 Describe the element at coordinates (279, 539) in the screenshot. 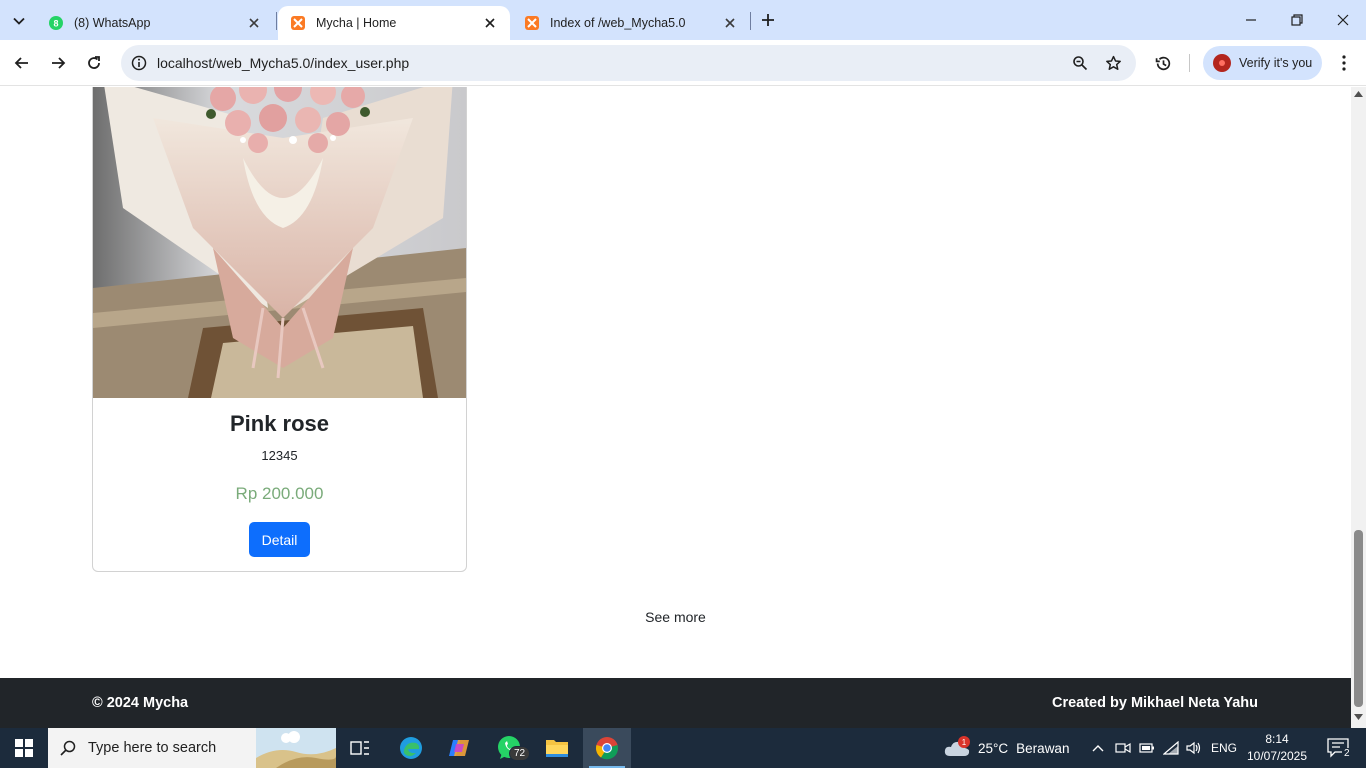

I see `detail-button: Detail` at that location.